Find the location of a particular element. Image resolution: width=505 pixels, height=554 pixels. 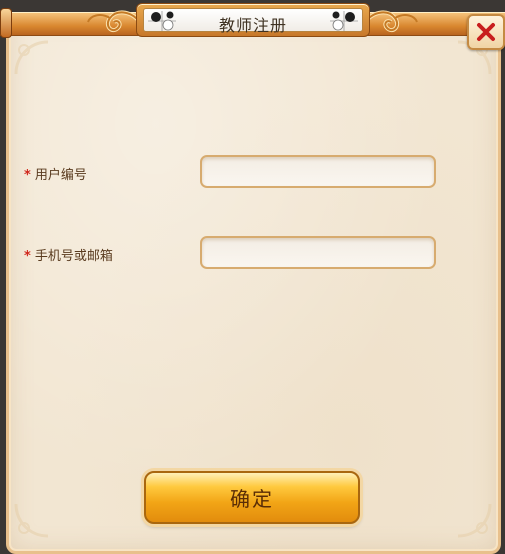

user-id-label: * 用户编号 is located at coordinates (55, 173).